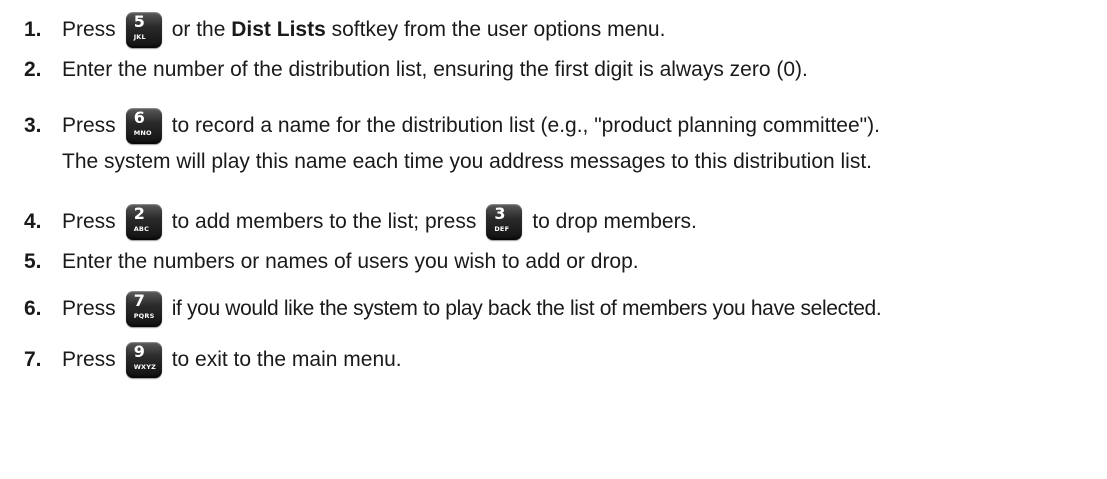 The width and height of the screenshot is (1107, 479). Describe the element at coordinates (324, 221) in the screenshot. I see `step-text: to add members to the list; press` at that location.